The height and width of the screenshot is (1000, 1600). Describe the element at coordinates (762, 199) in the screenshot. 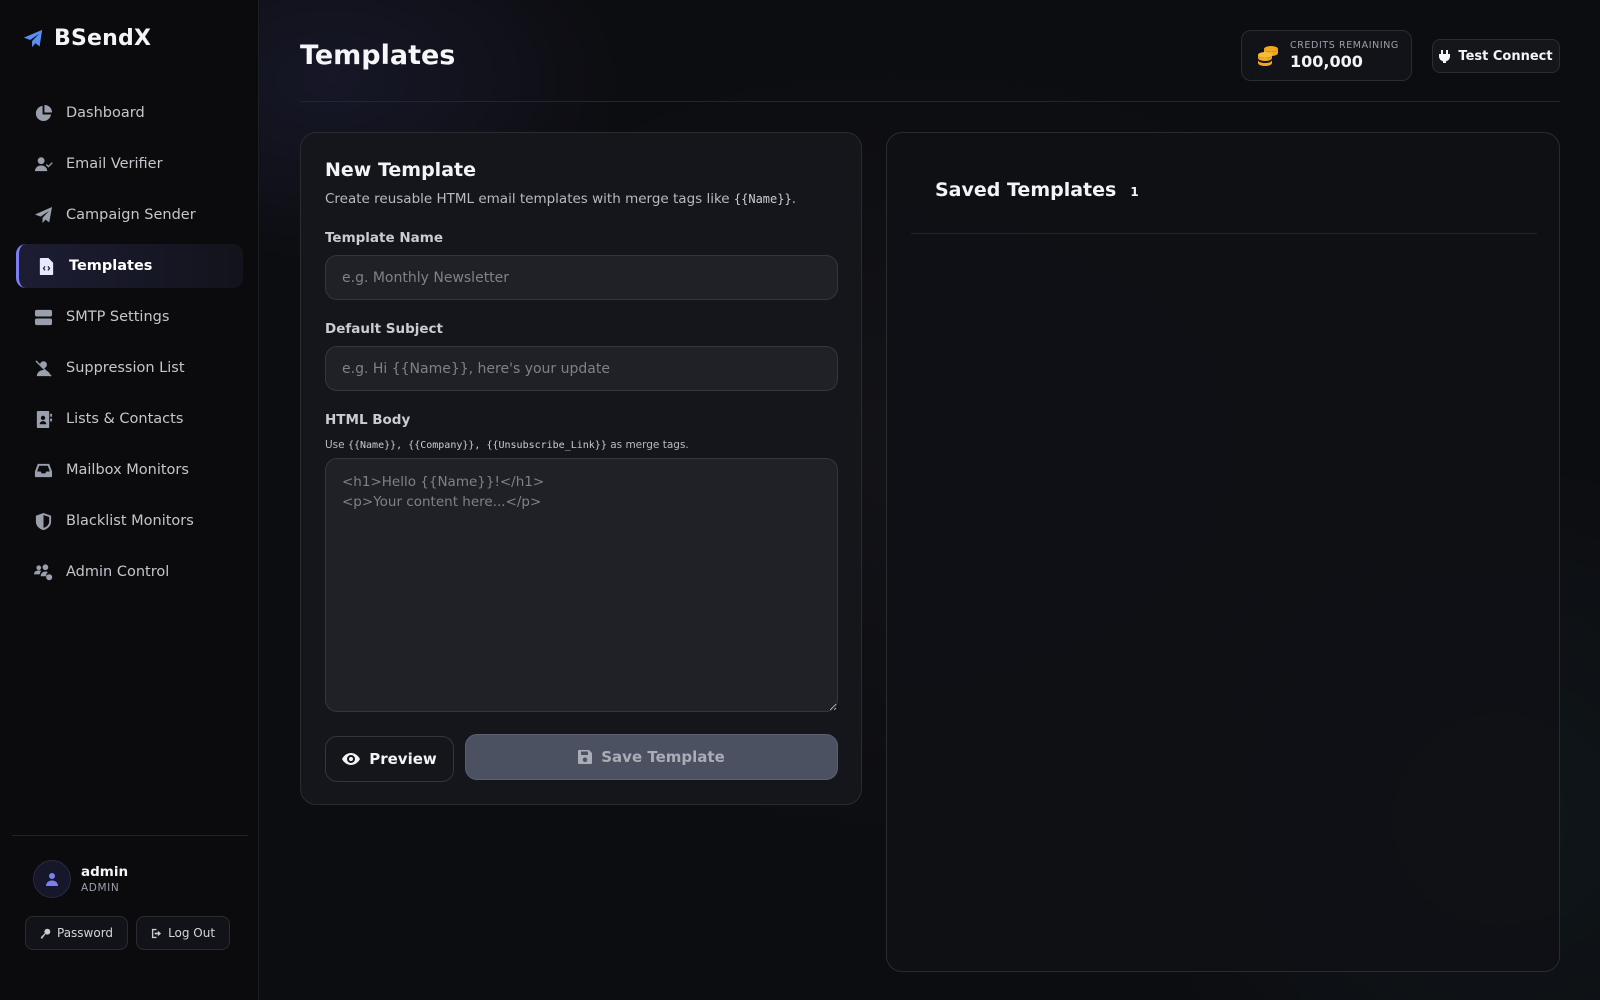

I see `merge-tag-example: {{Name}}` at that location.